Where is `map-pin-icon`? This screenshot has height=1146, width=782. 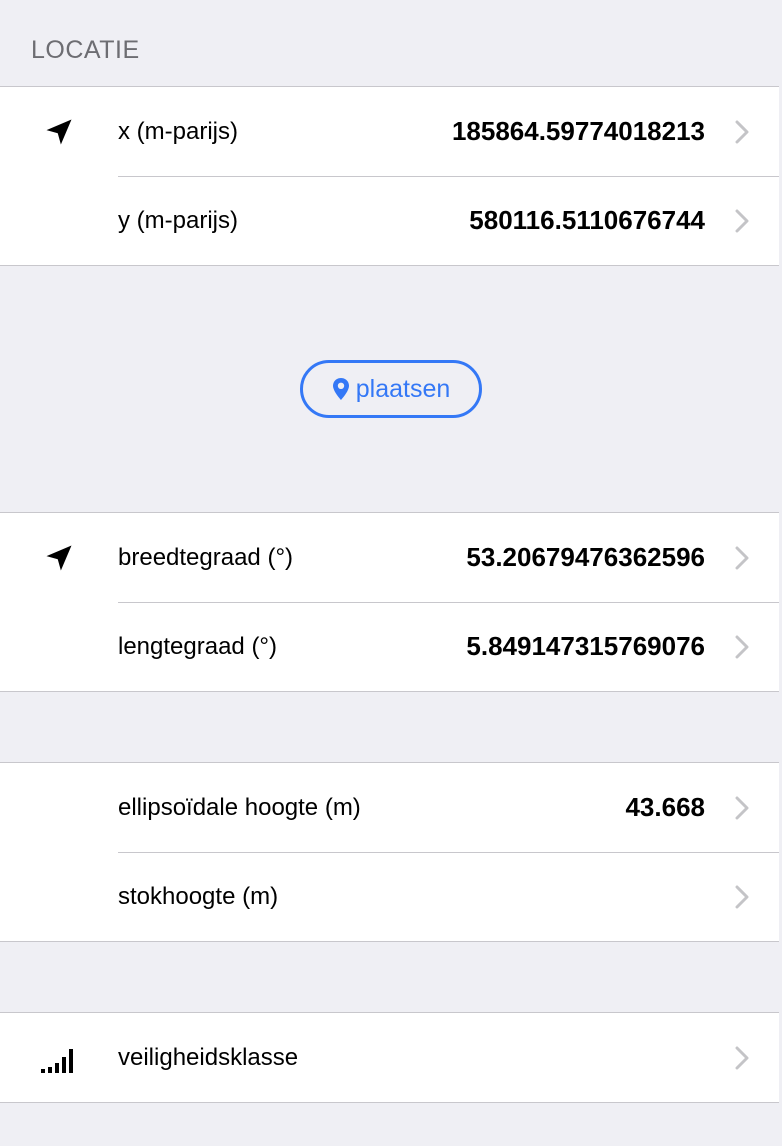 map-pin-icon is located at coordinates (341, 389).